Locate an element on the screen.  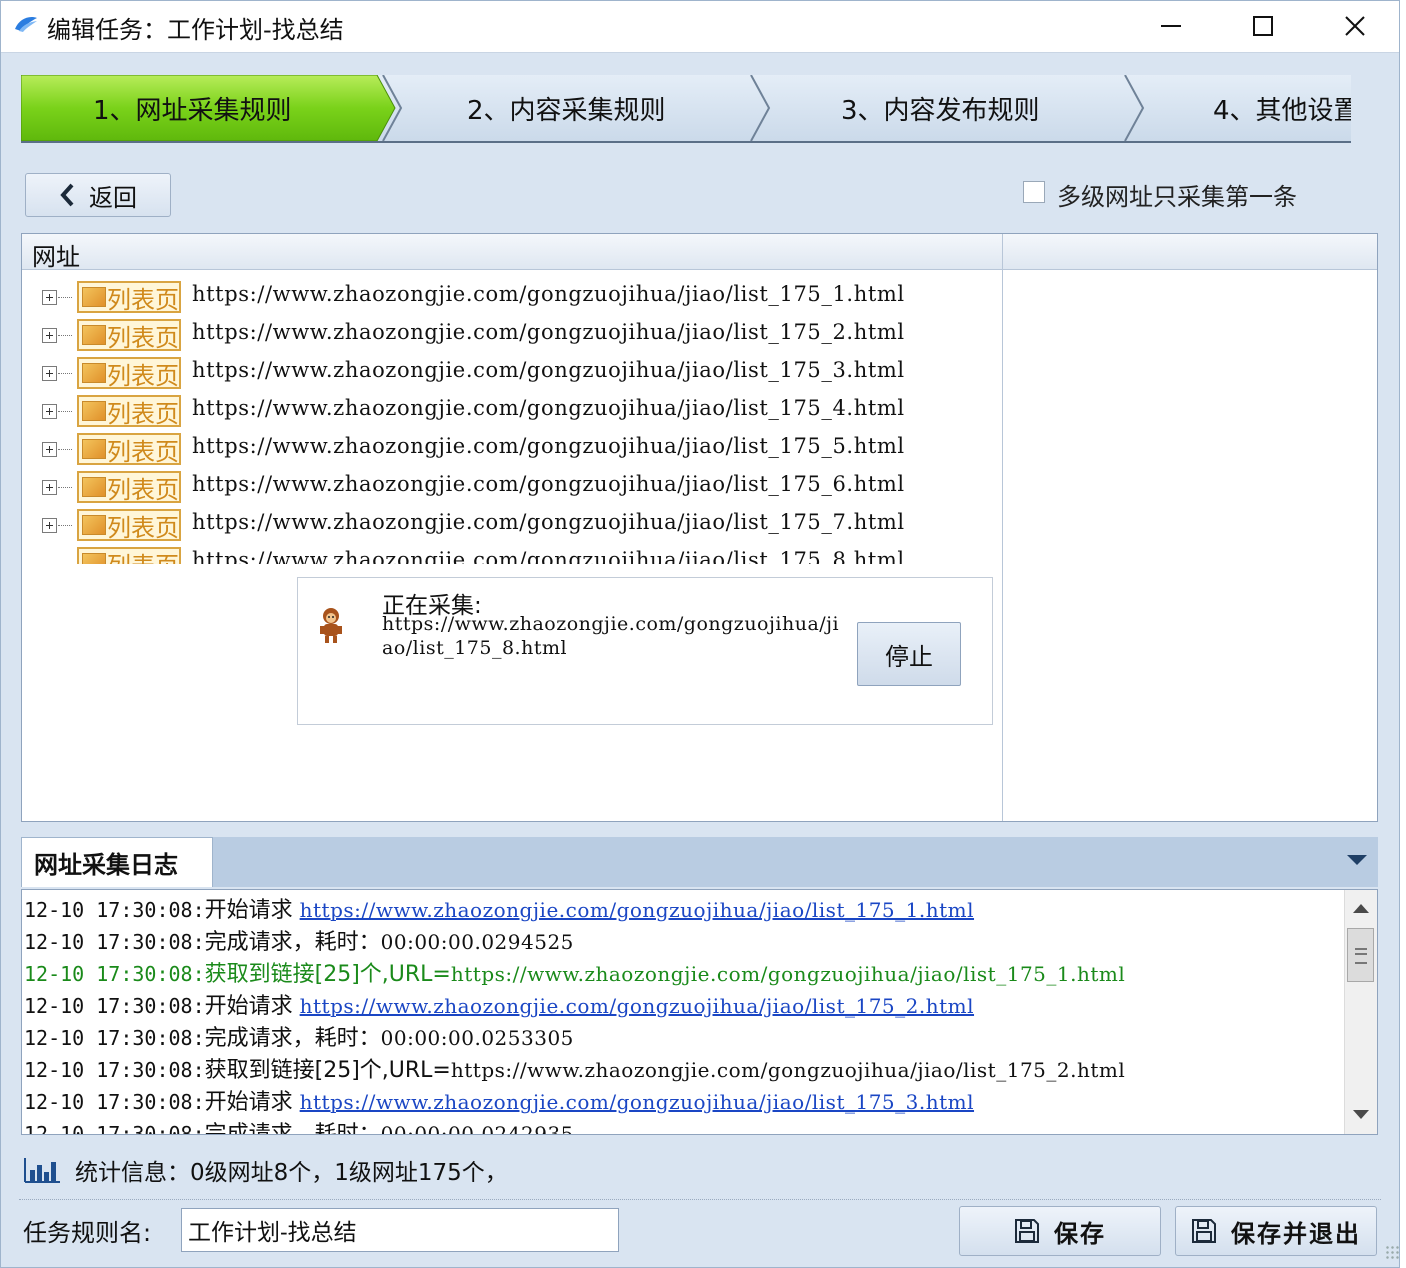
step-label: 1、网址采集规则 is located at coordinates (192, 110).